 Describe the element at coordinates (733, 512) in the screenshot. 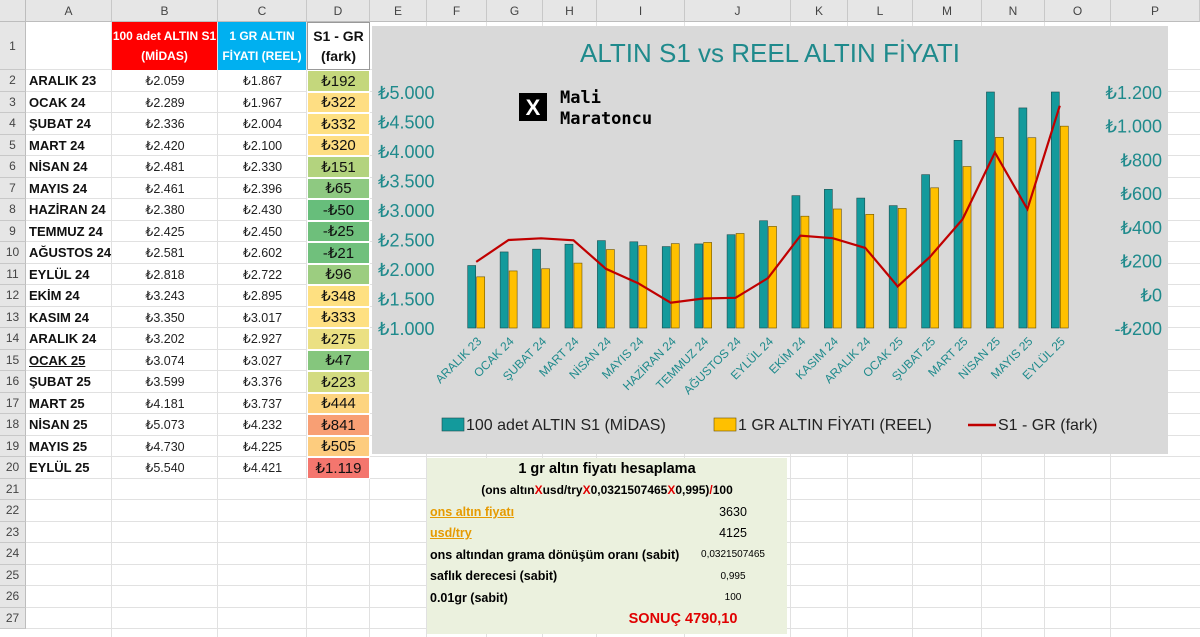

I see `ons-value: 3630` at that location.